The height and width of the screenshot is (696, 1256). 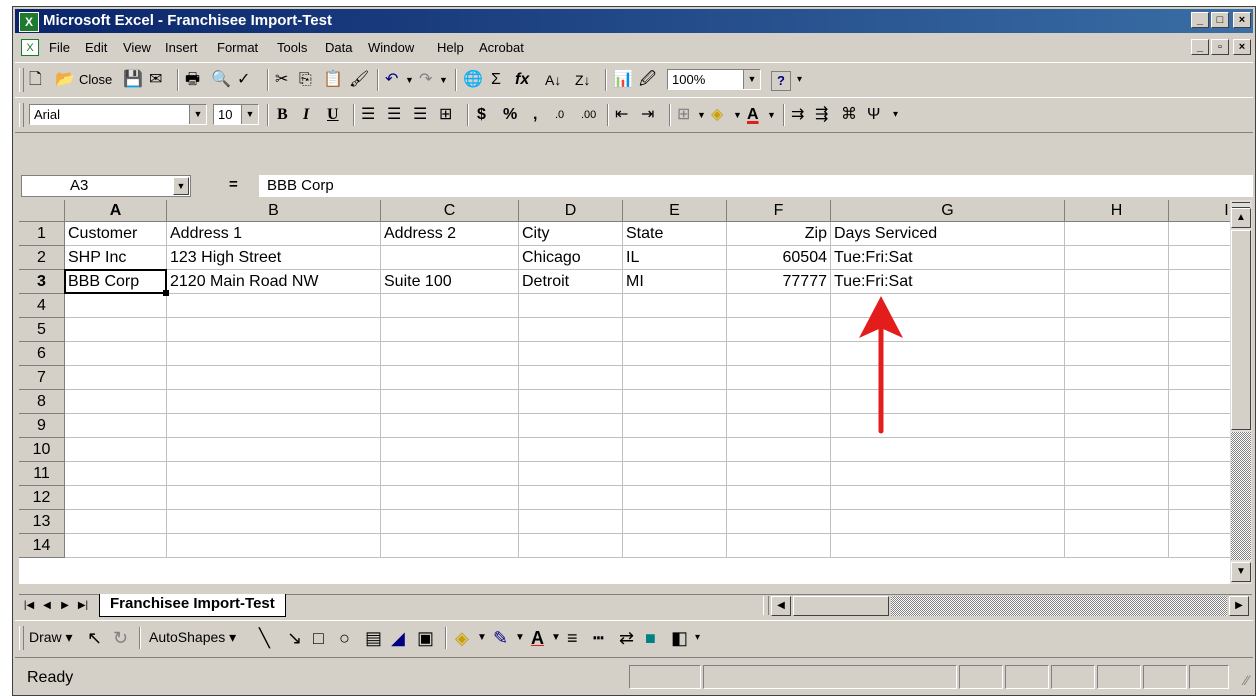 I want to click on menu-acrobat: Acrobat, so click(x=501, y=47).